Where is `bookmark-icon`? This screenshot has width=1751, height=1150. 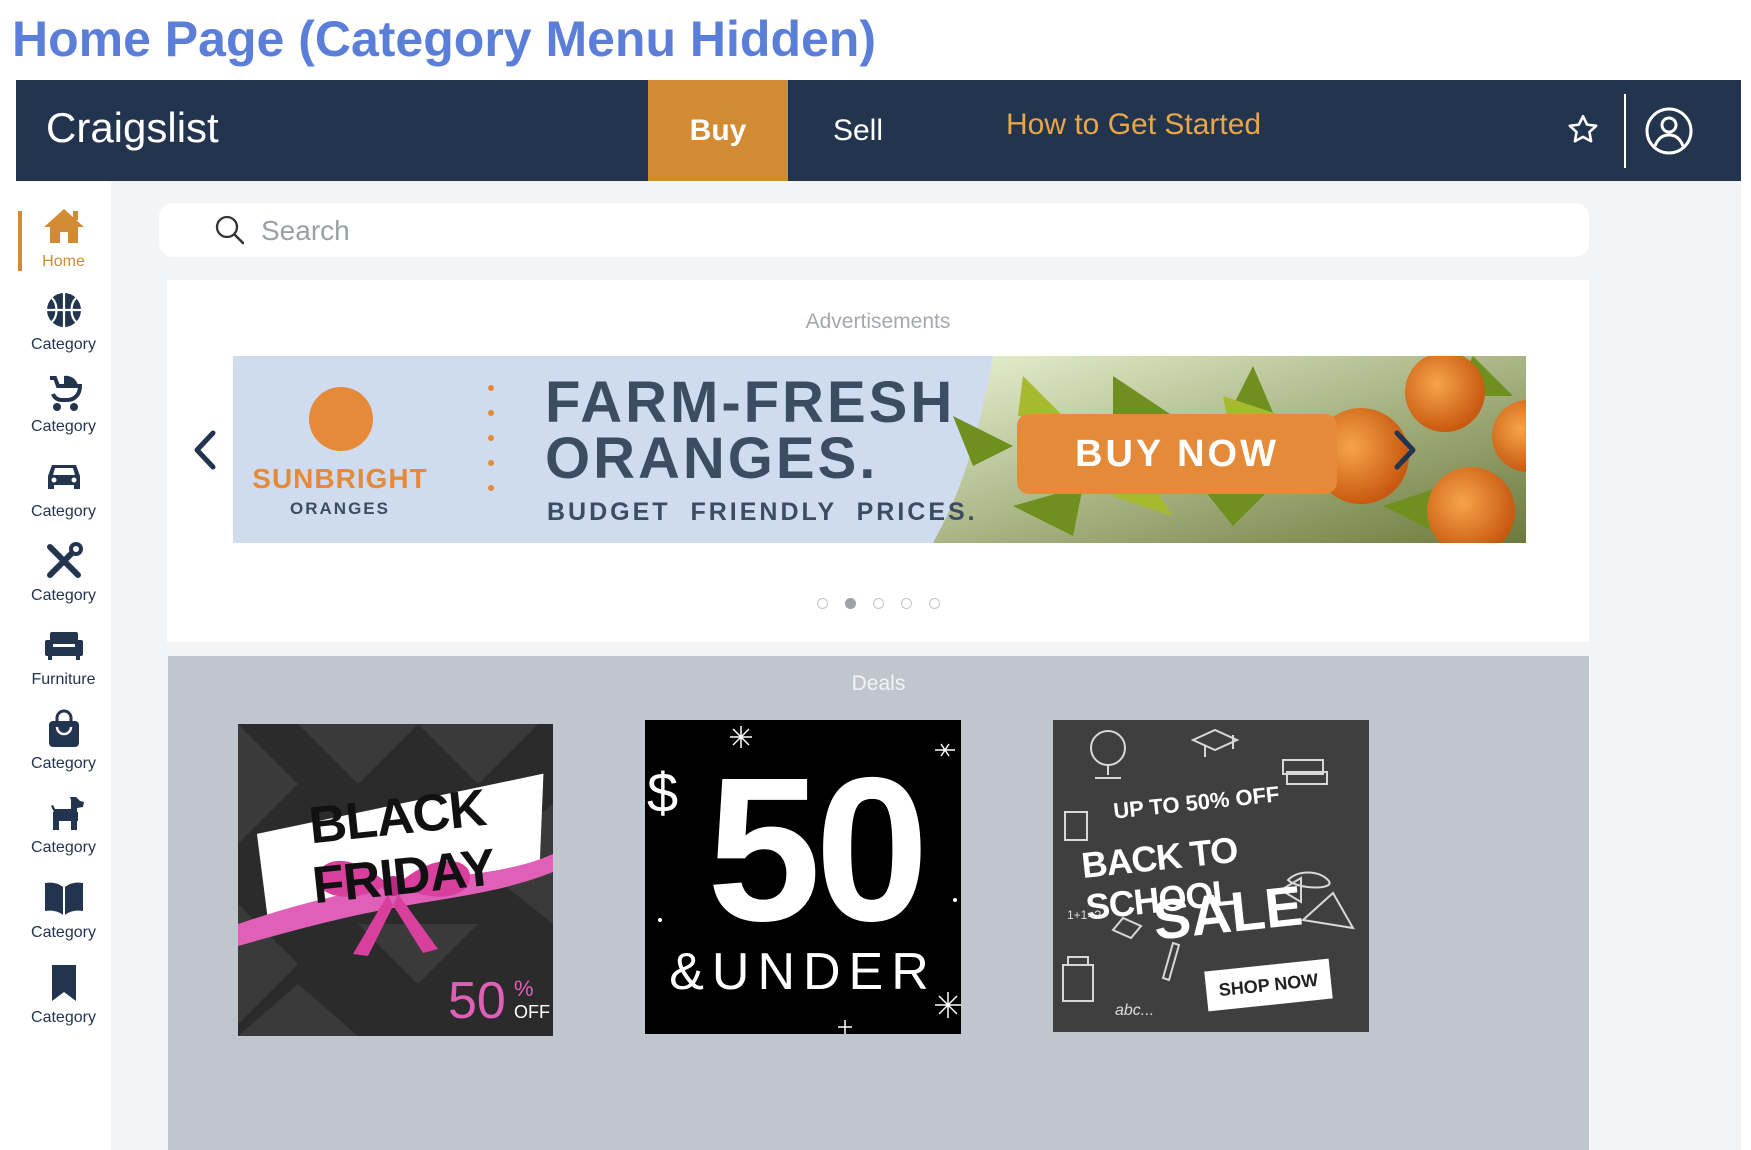
bookmark-icon is located at coordinates (63, 983).